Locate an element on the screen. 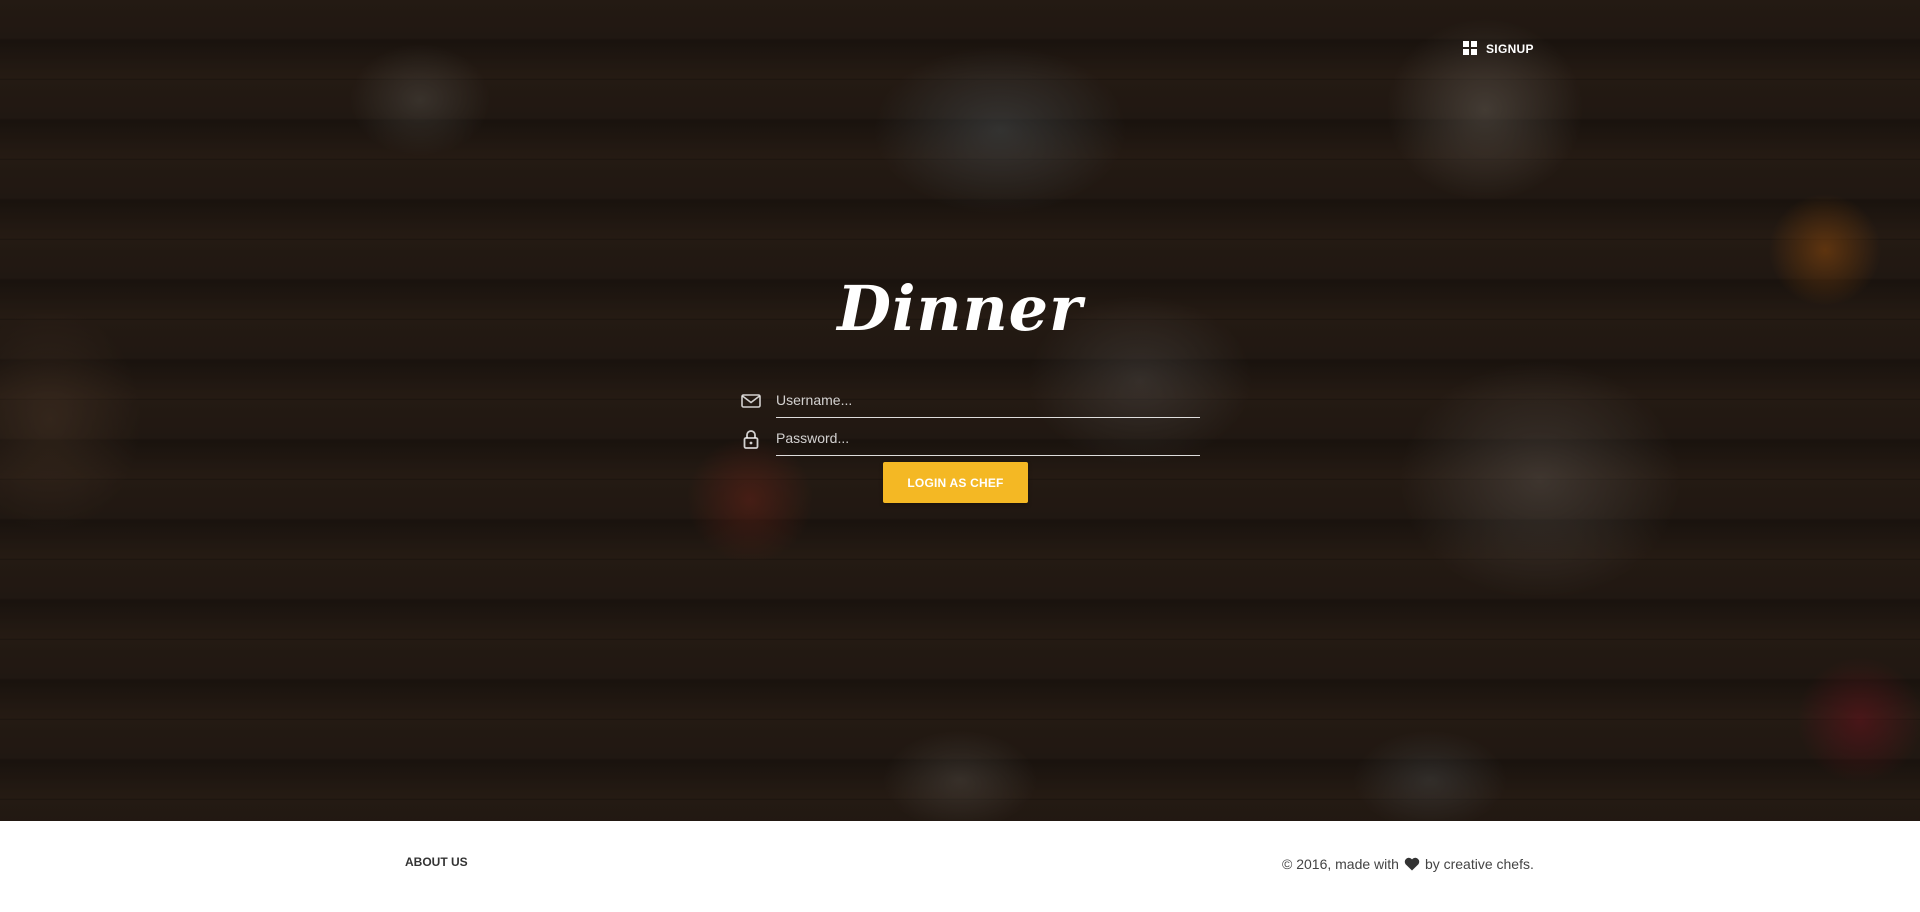 This screenshot has height=912, width=1920. login-as-chef-button: LOGIN AS CHEF is located at coordinates (955, 482).